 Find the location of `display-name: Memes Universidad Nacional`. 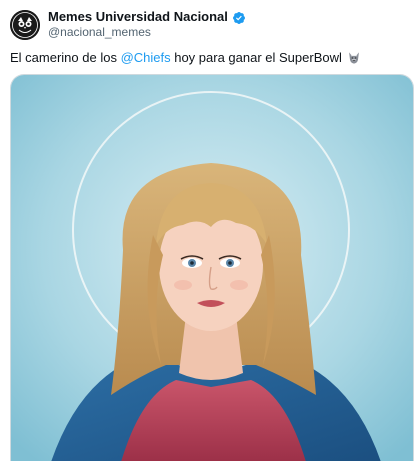

display-name: Memes Universidad Nacional is located at coordinates (138, 17).